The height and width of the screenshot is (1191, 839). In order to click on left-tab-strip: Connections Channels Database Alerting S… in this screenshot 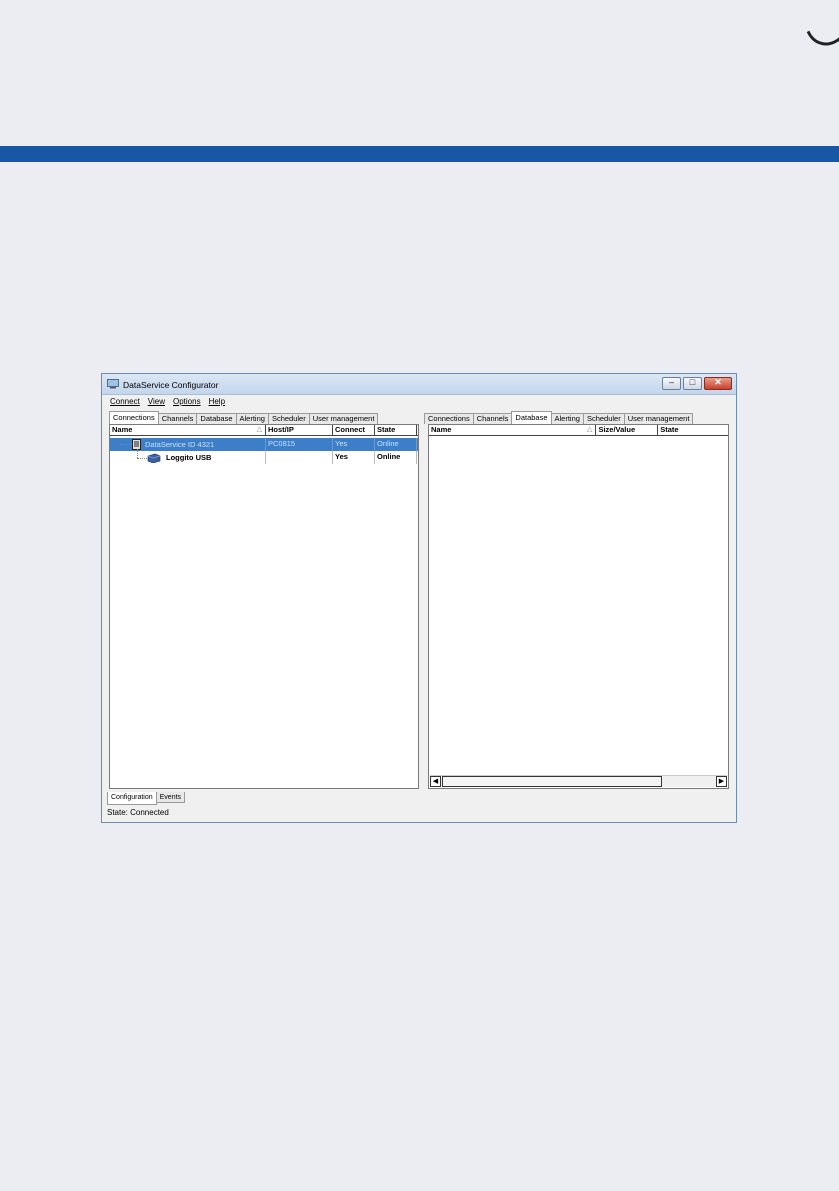, I will do `click(244, 417)`.